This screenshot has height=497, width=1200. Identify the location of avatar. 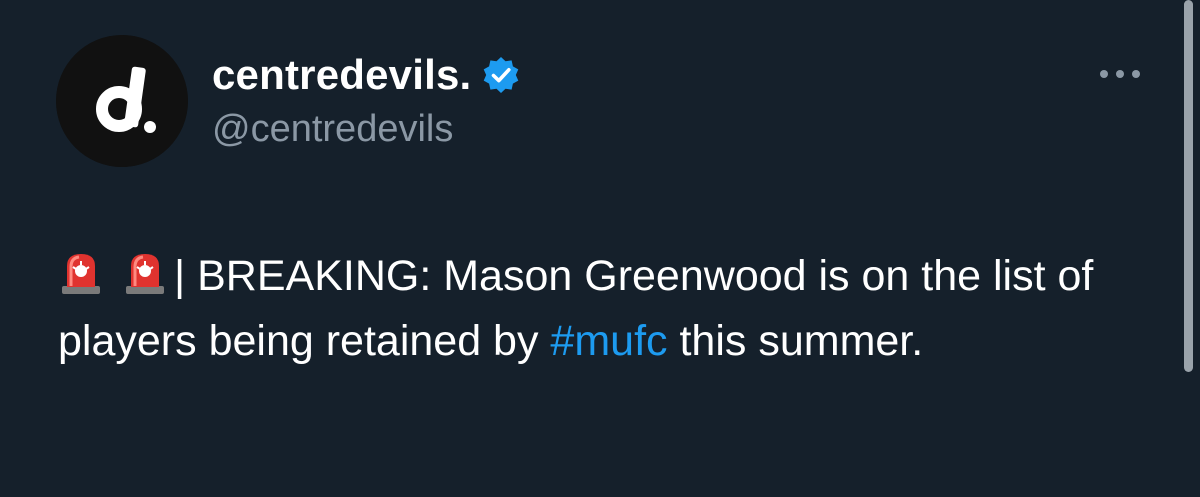
(122, 101).